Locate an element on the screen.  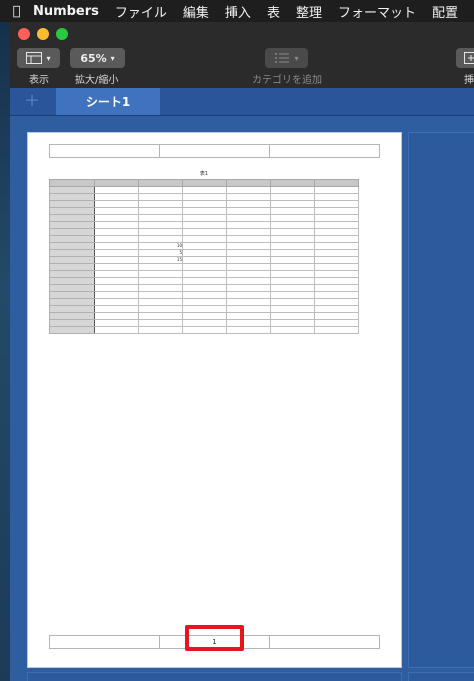
category-button: ▾ is located at coordinates (286, 58).